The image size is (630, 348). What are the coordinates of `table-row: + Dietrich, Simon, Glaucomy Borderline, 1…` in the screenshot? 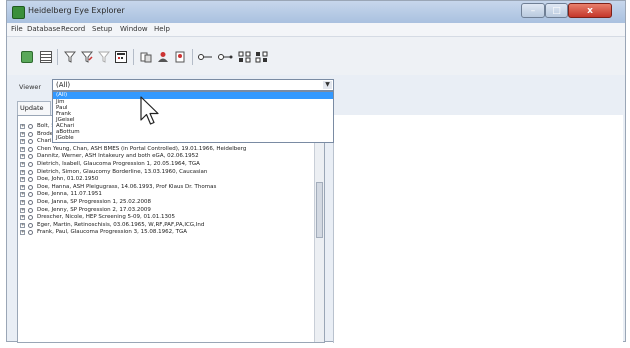 It's located at (166, 173).